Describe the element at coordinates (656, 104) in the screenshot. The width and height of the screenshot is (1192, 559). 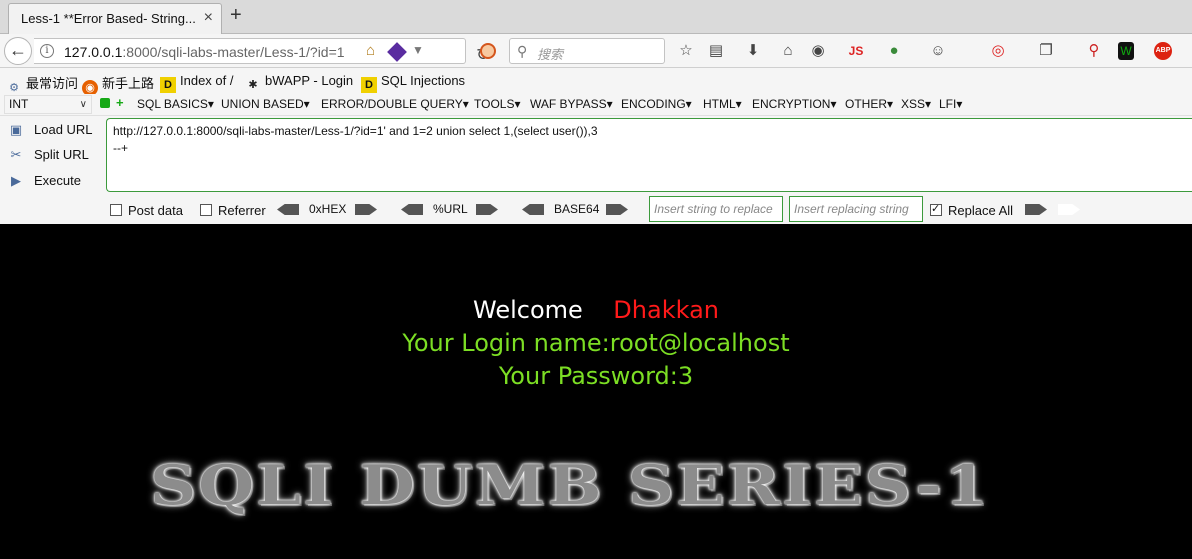
I see `menu-encoding: ENCODING▾` at that location.